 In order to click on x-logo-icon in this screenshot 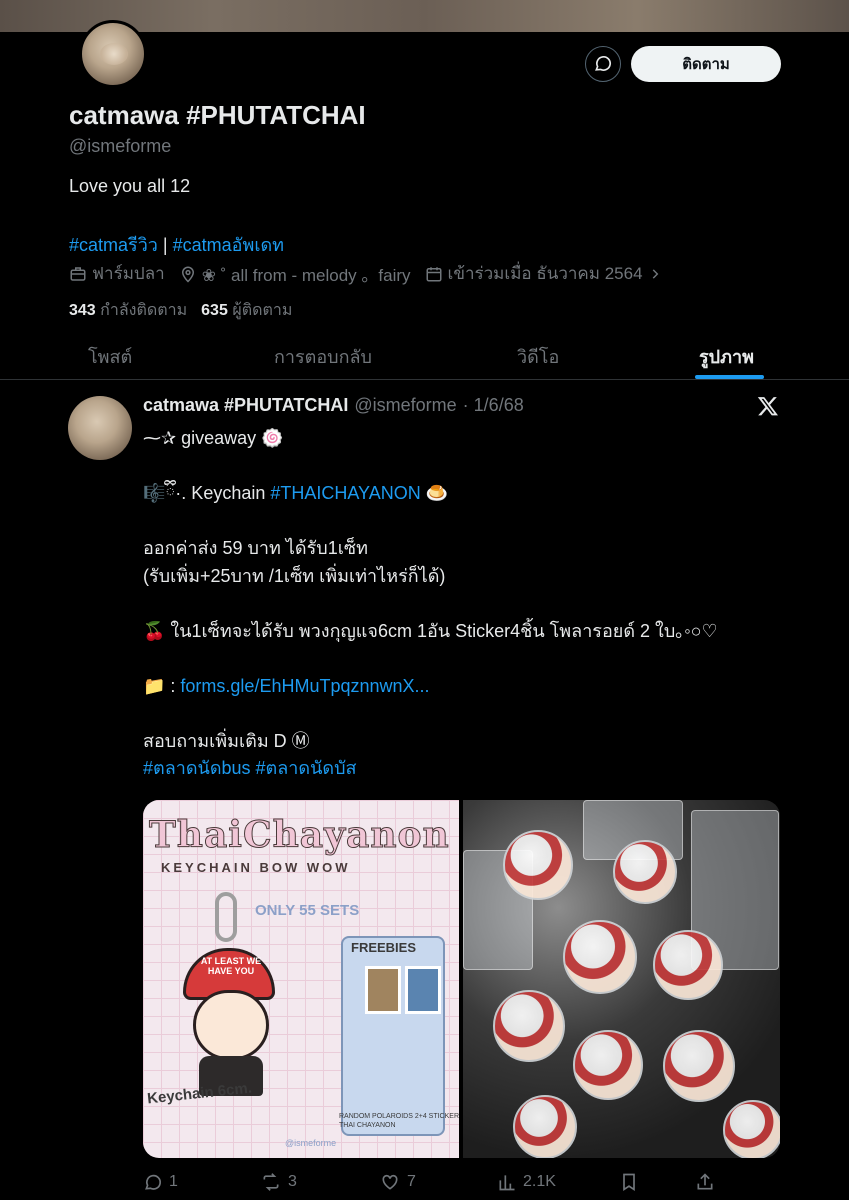, I will do `click(767, 406)`.